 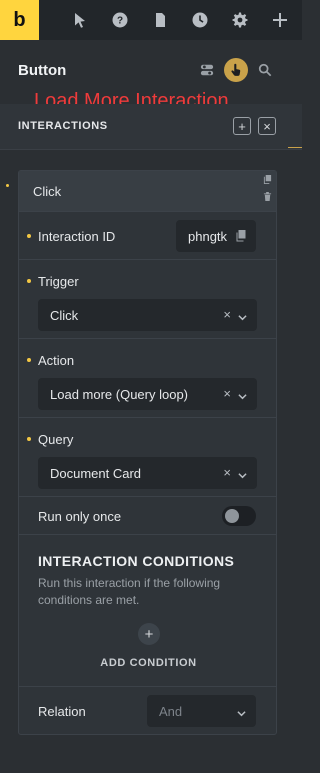 I want to click on copy-icon, so click(x=267, y=179).